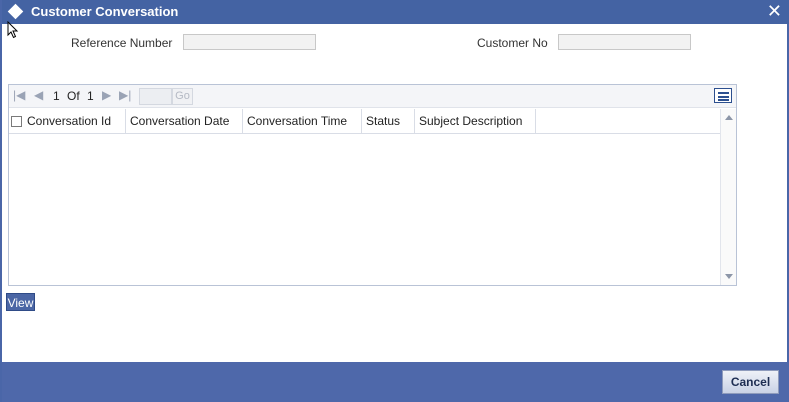  Describe the element at coordinates (297, 121) in the screenshot. I see `column-label: Conversation Time` at that location.